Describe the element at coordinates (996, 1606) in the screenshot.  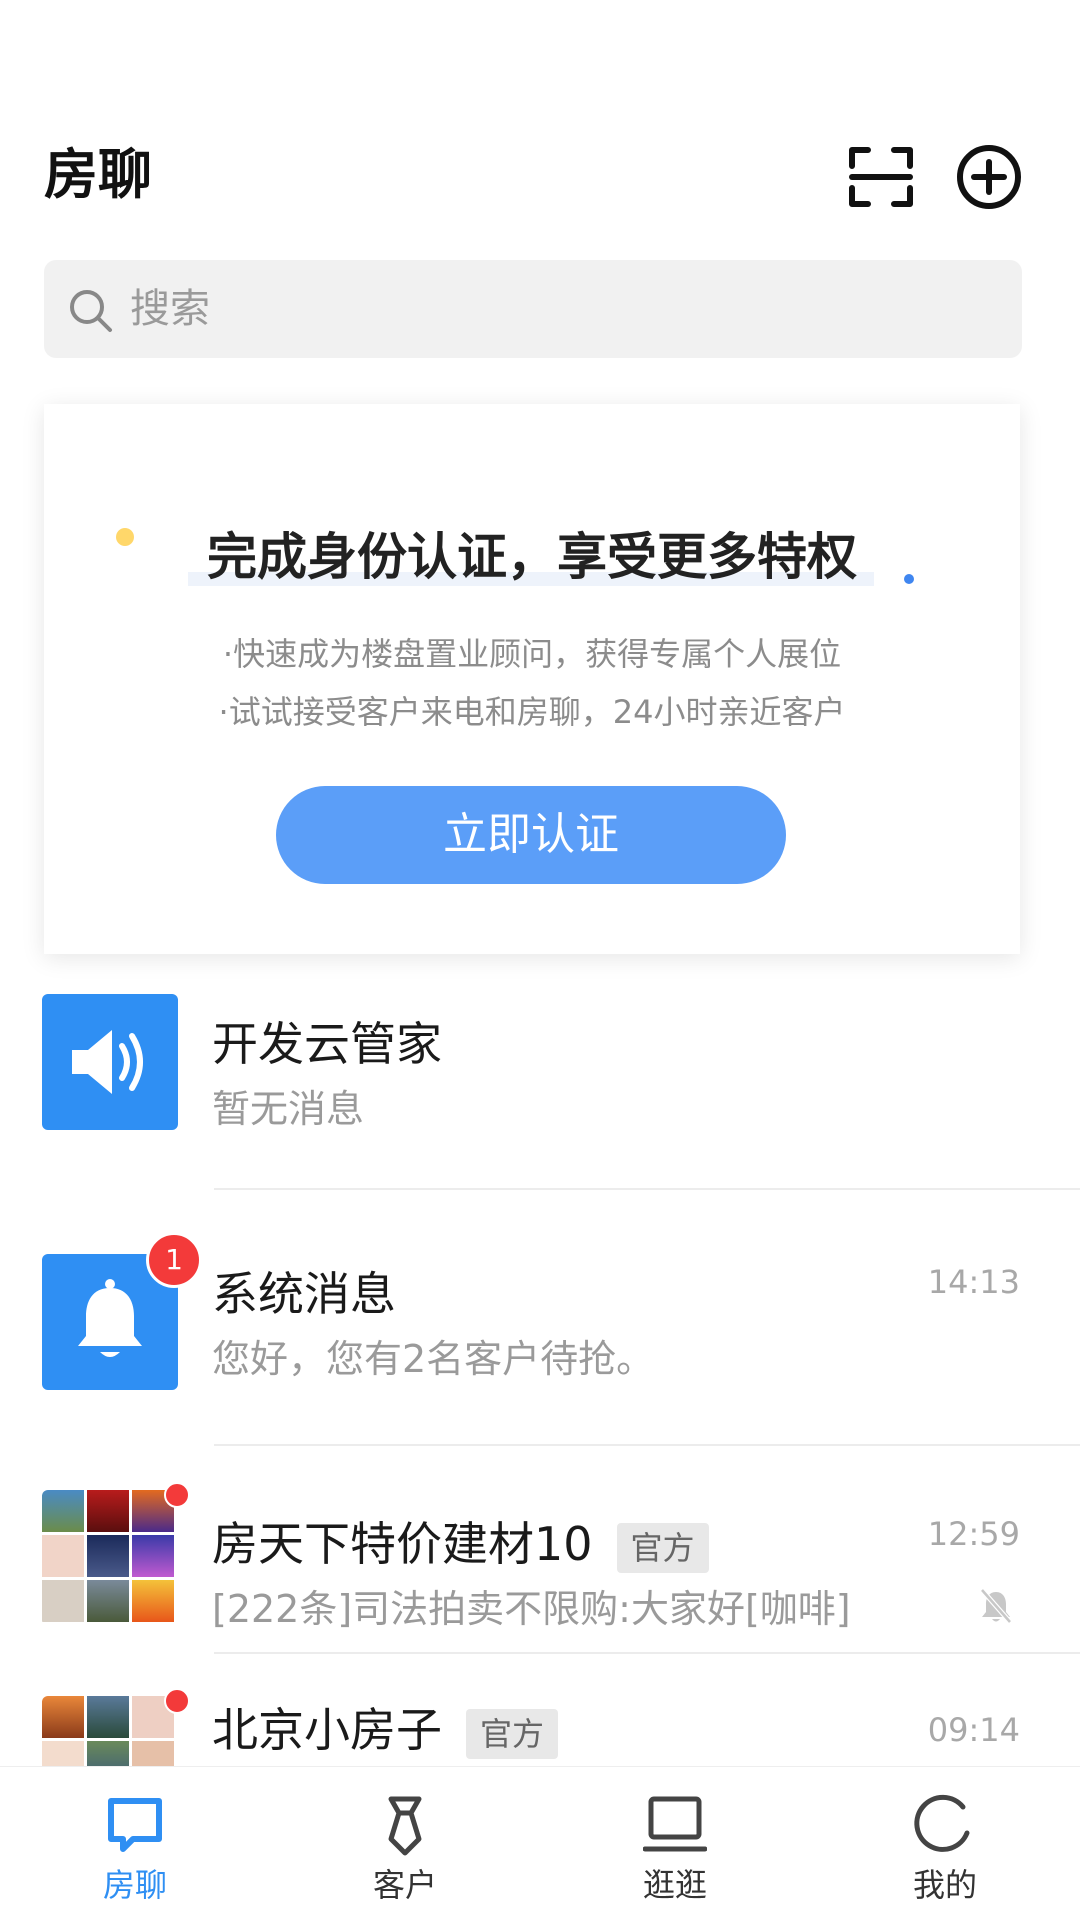
I see `mute-icon` at that location.